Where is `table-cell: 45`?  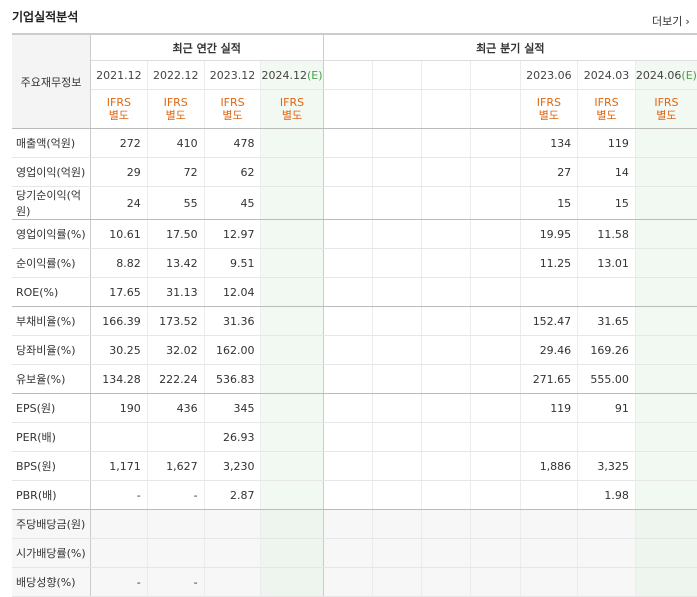
table-cell: 45 is located at coordinates (232, 203).